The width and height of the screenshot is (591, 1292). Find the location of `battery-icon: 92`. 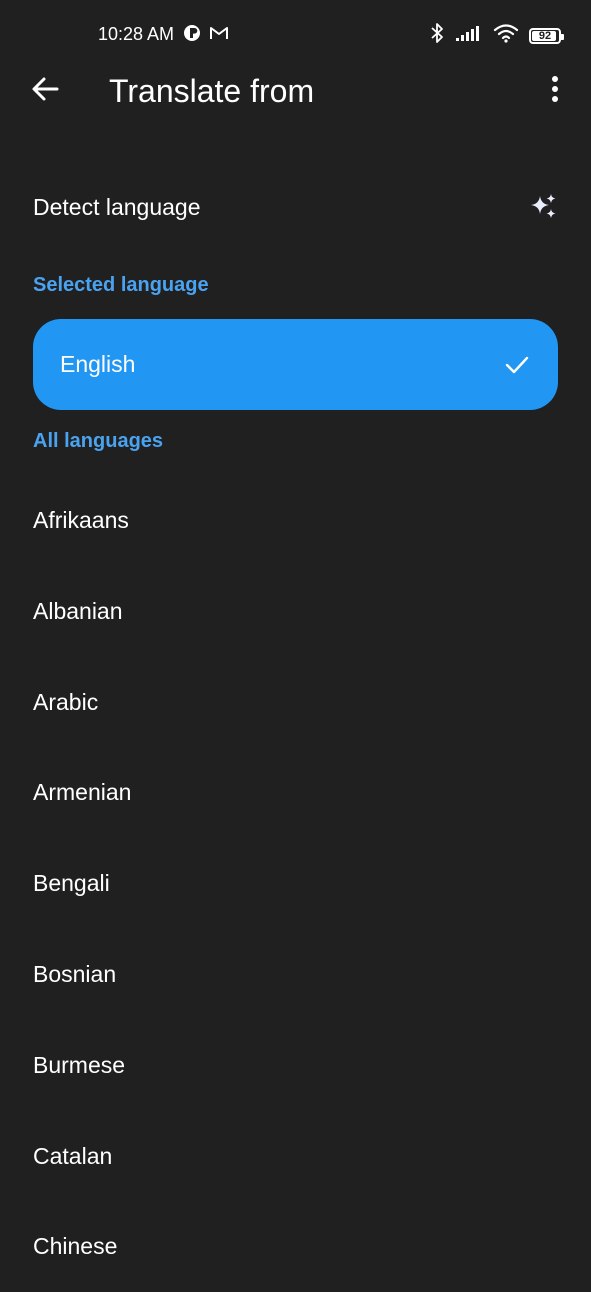

battery-icon: 92 is located at coordinates (546, 35).